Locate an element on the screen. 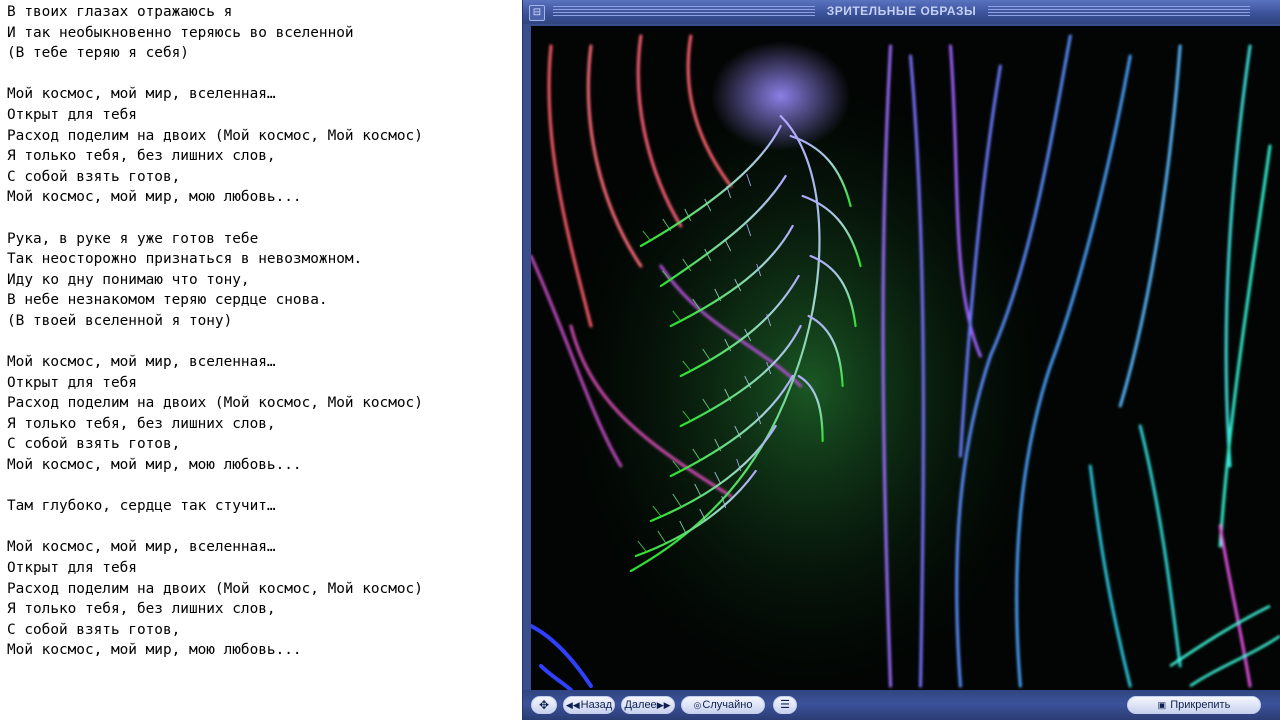  back-button: ◀◀Назад is located at coordinates (589, 705).